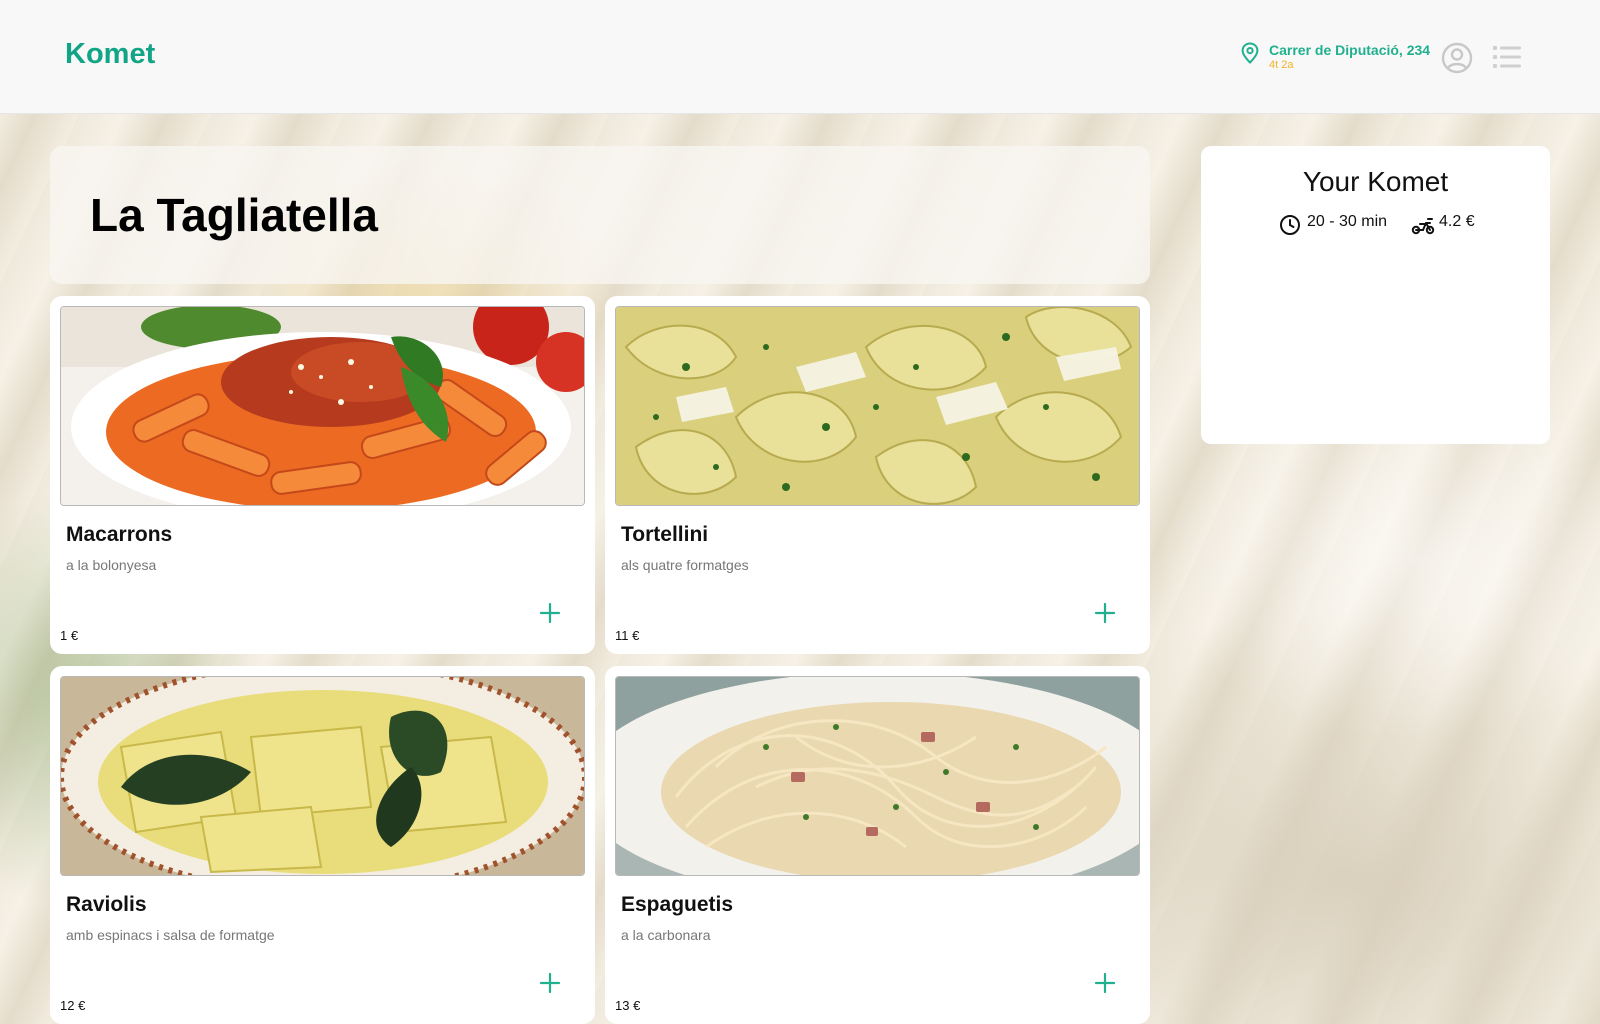  I want to click on user-circle-icon, so click(1457, 58).